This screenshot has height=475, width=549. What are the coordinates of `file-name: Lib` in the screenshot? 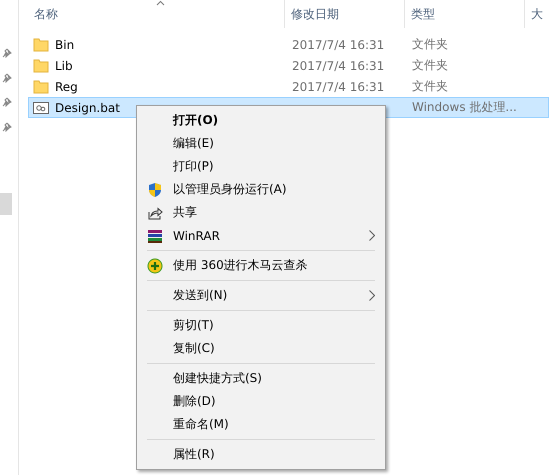 It's located at (64, 65).